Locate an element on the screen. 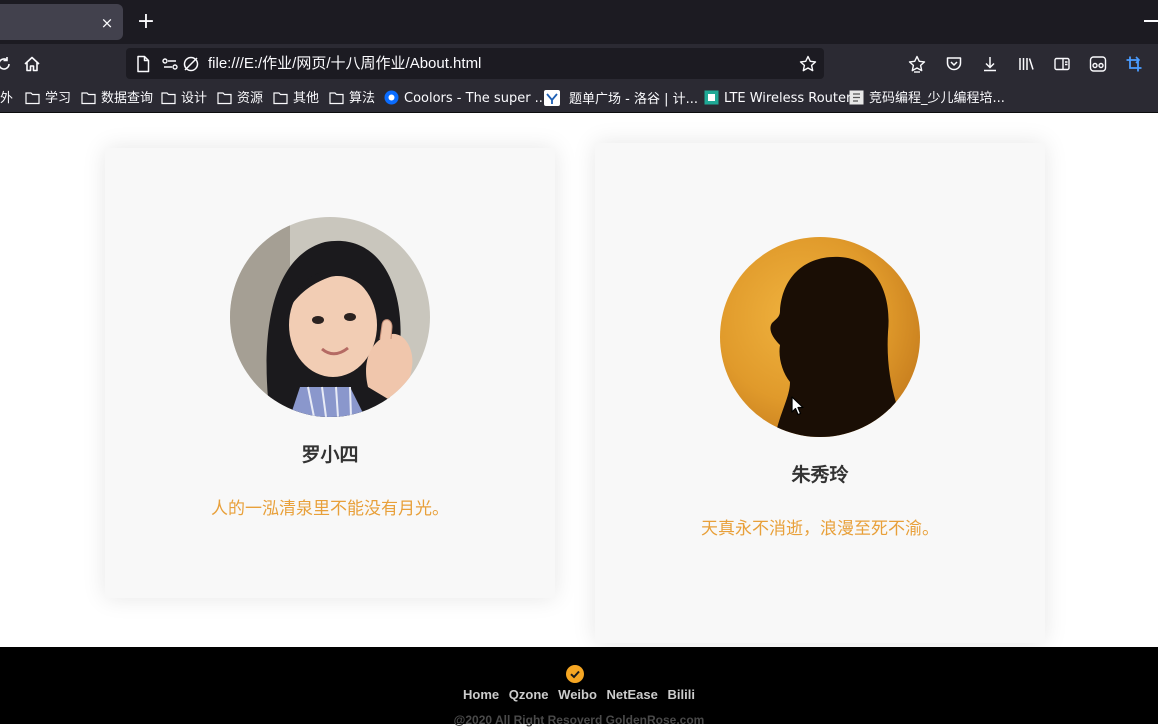  profile-quote: 人的一泓清泉里不能没有月光。 is located at coordinates (330, 509).